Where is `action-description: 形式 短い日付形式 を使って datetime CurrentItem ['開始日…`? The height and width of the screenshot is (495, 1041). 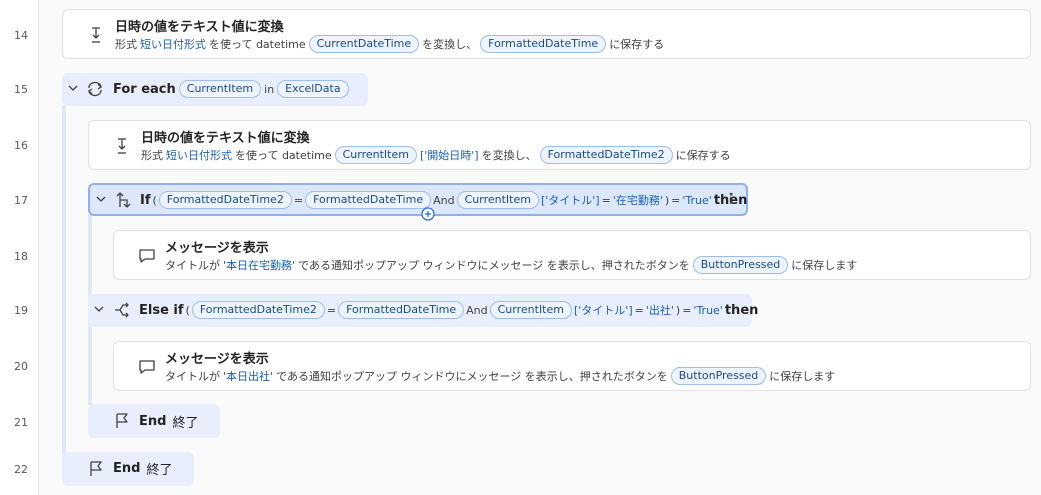
action-description: 形式 短い日付形式 を使って datetime CurrentItem ['開始日… is located at coordinates (436, 155).